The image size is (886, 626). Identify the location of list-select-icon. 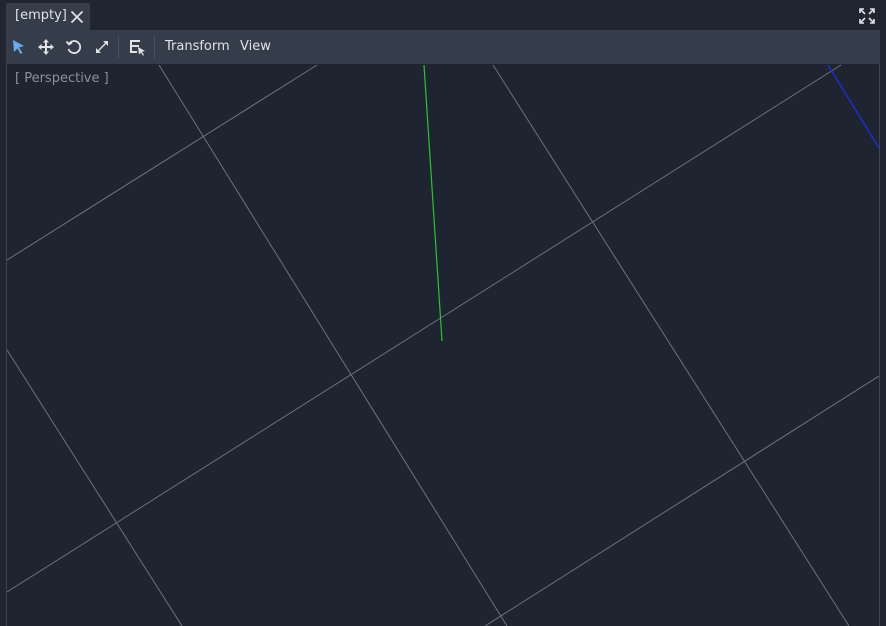
(137, 48).